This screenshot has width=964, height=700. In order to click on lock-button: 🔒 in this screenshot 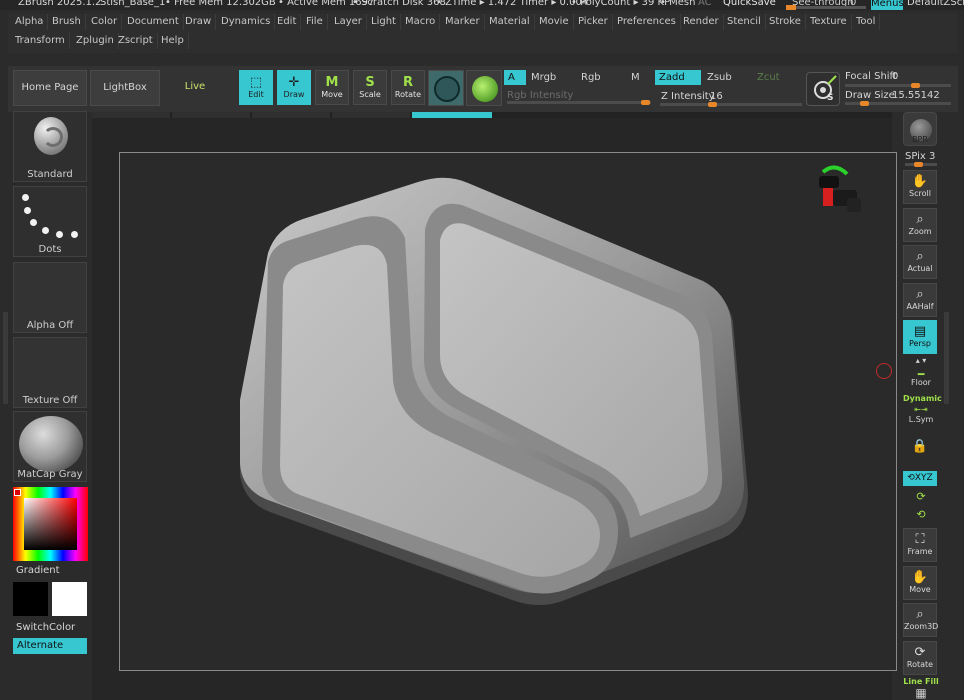, I will do `click(920, 453)`.